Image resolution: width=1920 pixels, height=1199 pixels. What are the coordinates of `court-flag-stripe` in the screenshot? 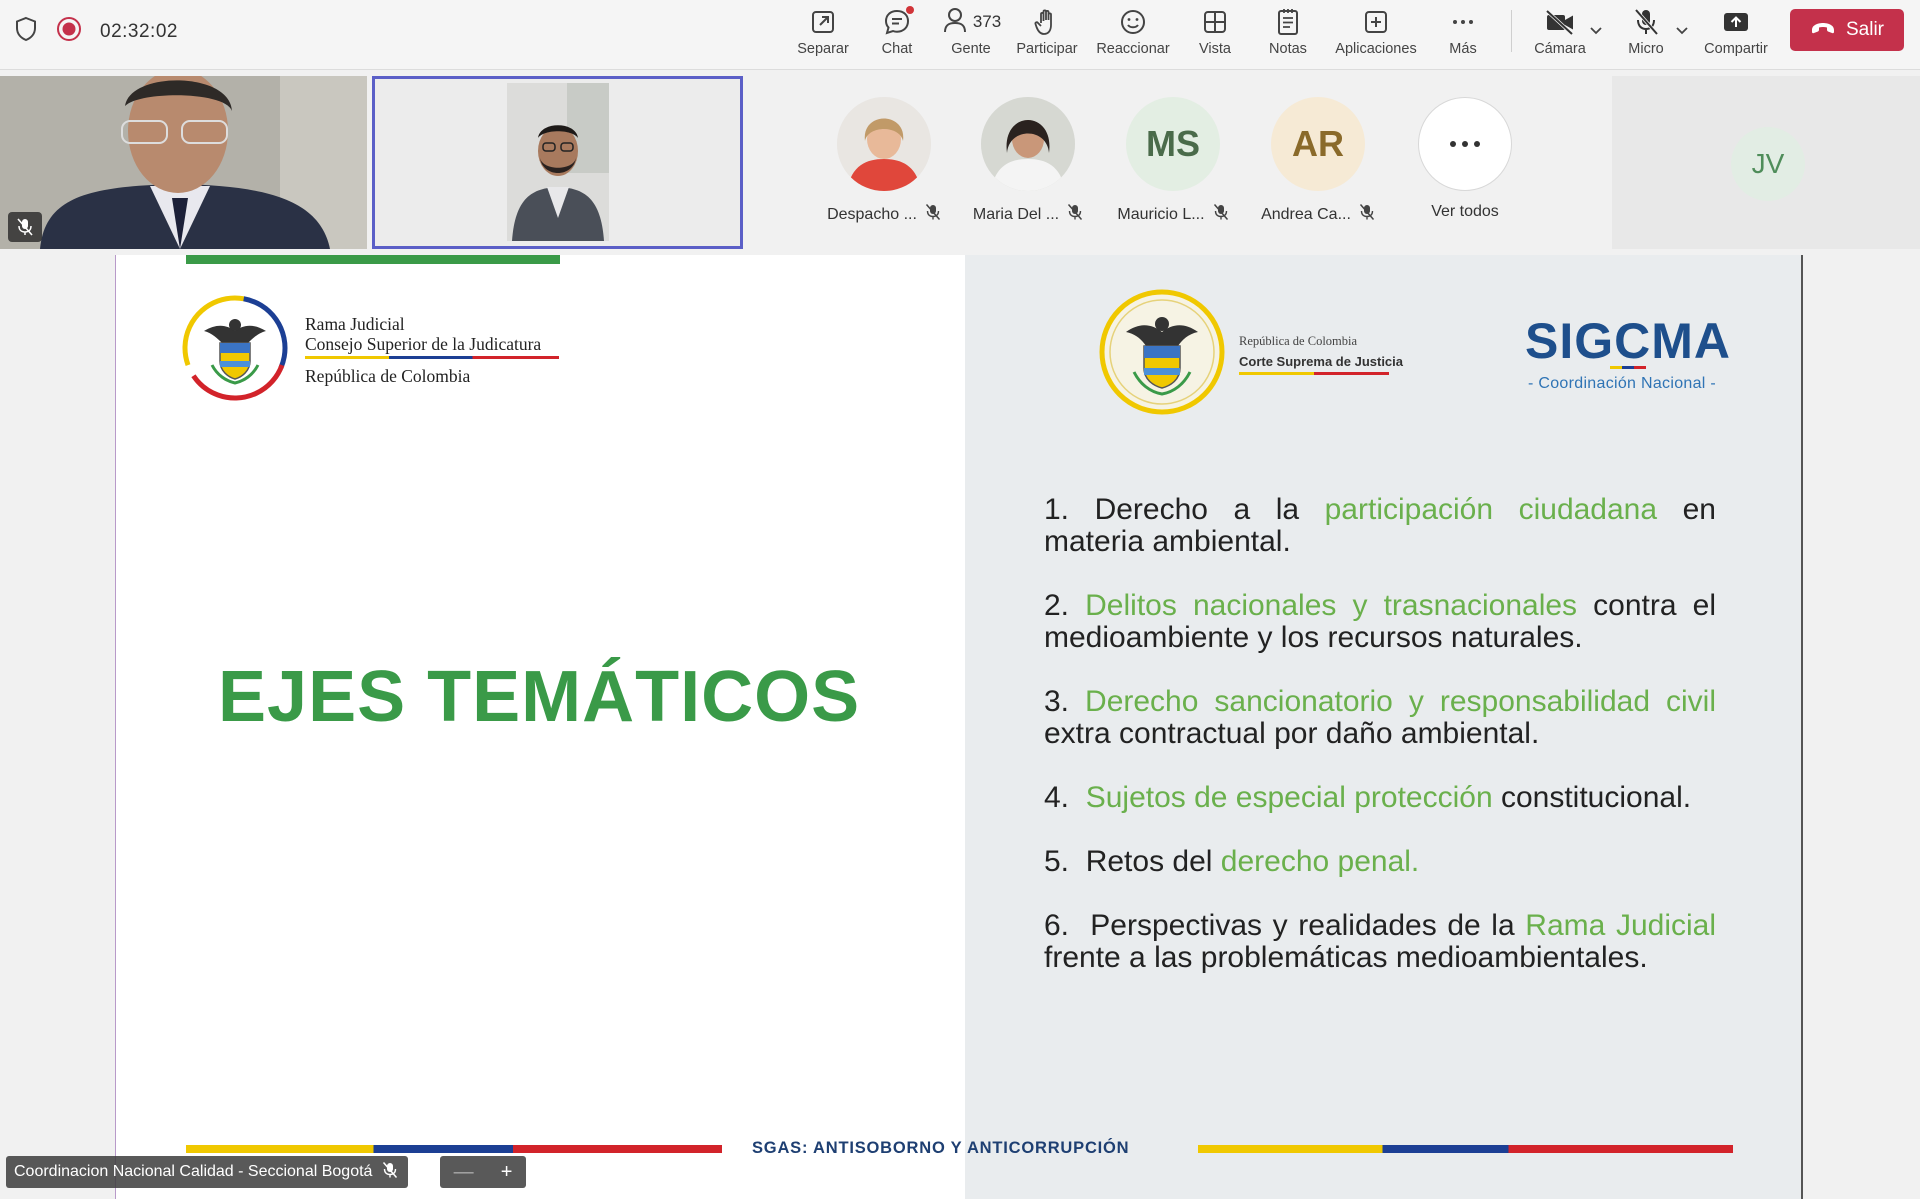 It's located at (1314, 373).